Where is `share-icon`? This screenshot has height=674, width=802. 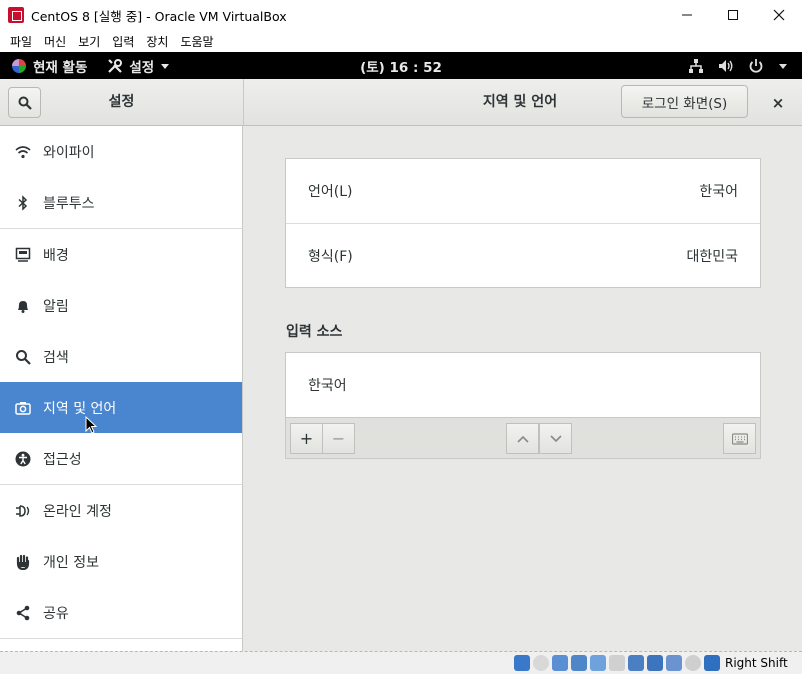
share-icon is located at coordinates (23, 613).